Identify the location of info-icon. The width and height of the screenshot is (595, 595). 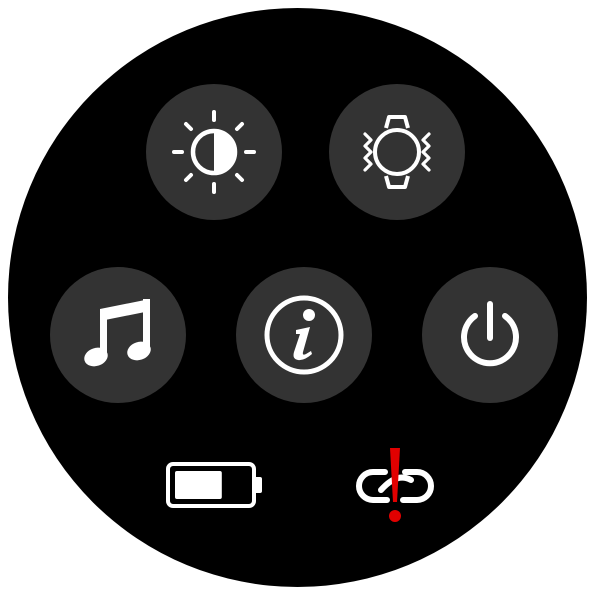
(304, 335).